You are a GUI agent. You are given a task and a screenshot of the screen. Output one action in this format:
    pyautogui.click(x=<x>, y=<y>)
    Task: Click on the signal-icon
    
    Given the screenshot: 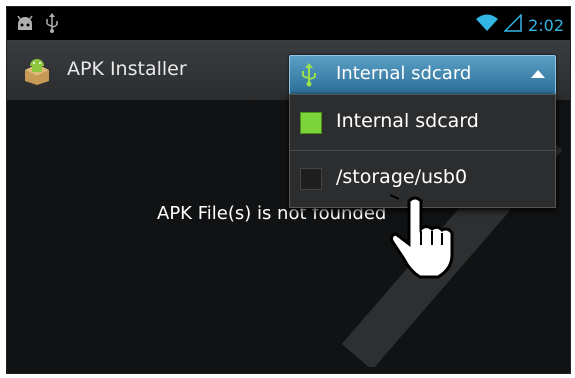 What is the action you would take?
    pyautogui.click(x=512, y=24)
    